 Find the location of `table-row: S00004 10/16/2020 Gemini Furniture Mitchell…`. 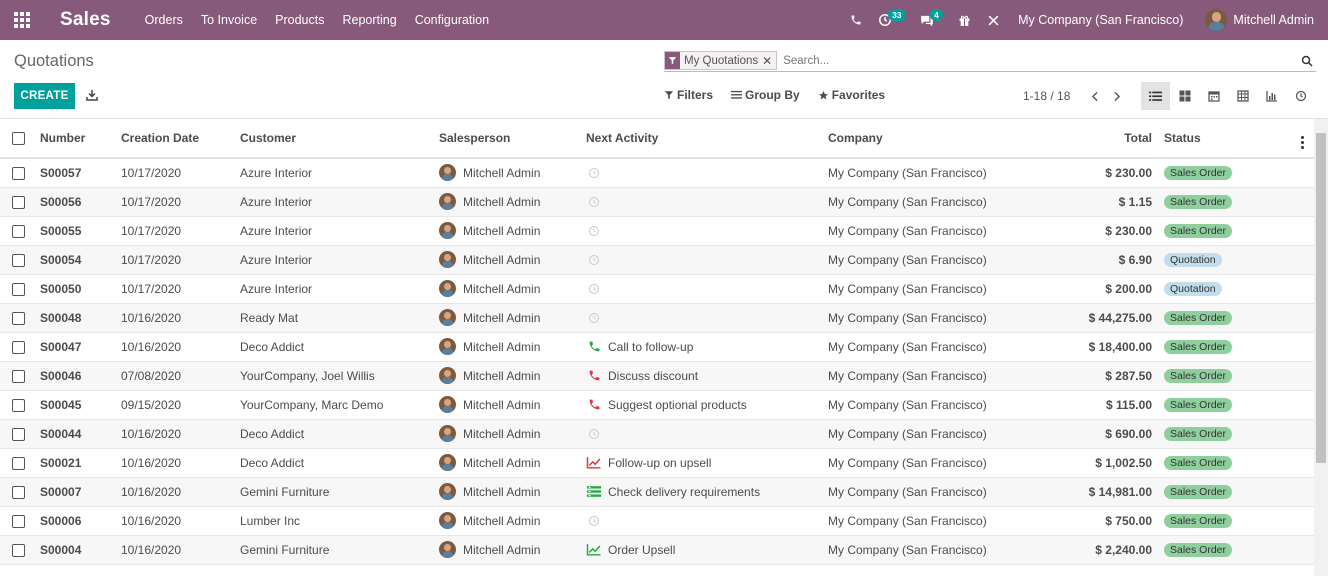

table-row: S00004 10/16/2020 Gemini Furniture Mitchell… is located at coordinates (657, 550).